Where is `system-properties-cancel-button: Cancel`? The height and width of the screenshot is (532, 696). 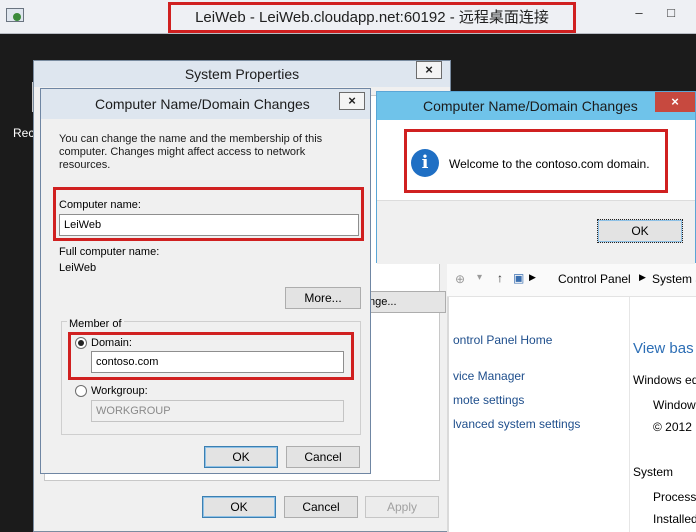
system-properties-cancel-button: Cancel is located at coordinates (321, 507).